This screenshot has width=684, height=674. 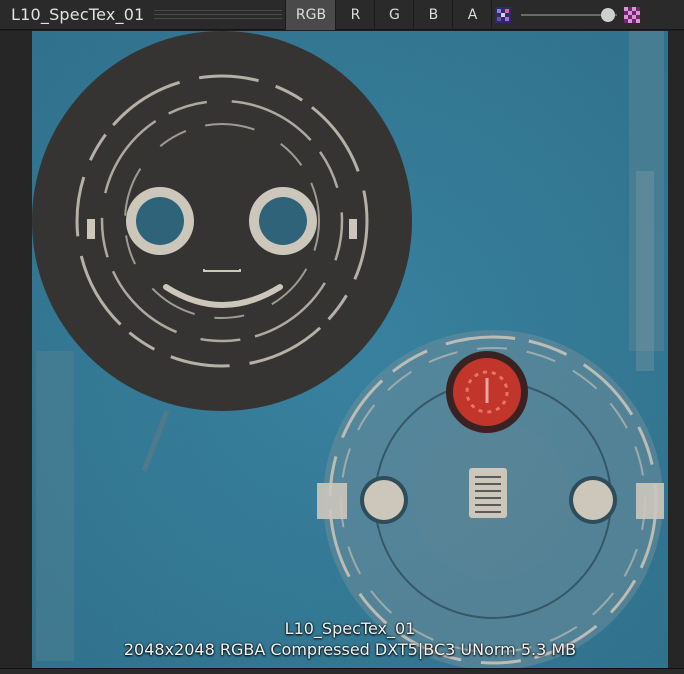 I want to click on texture-caption-name: L10_SpecTex_01, so click(x=350, y=628).